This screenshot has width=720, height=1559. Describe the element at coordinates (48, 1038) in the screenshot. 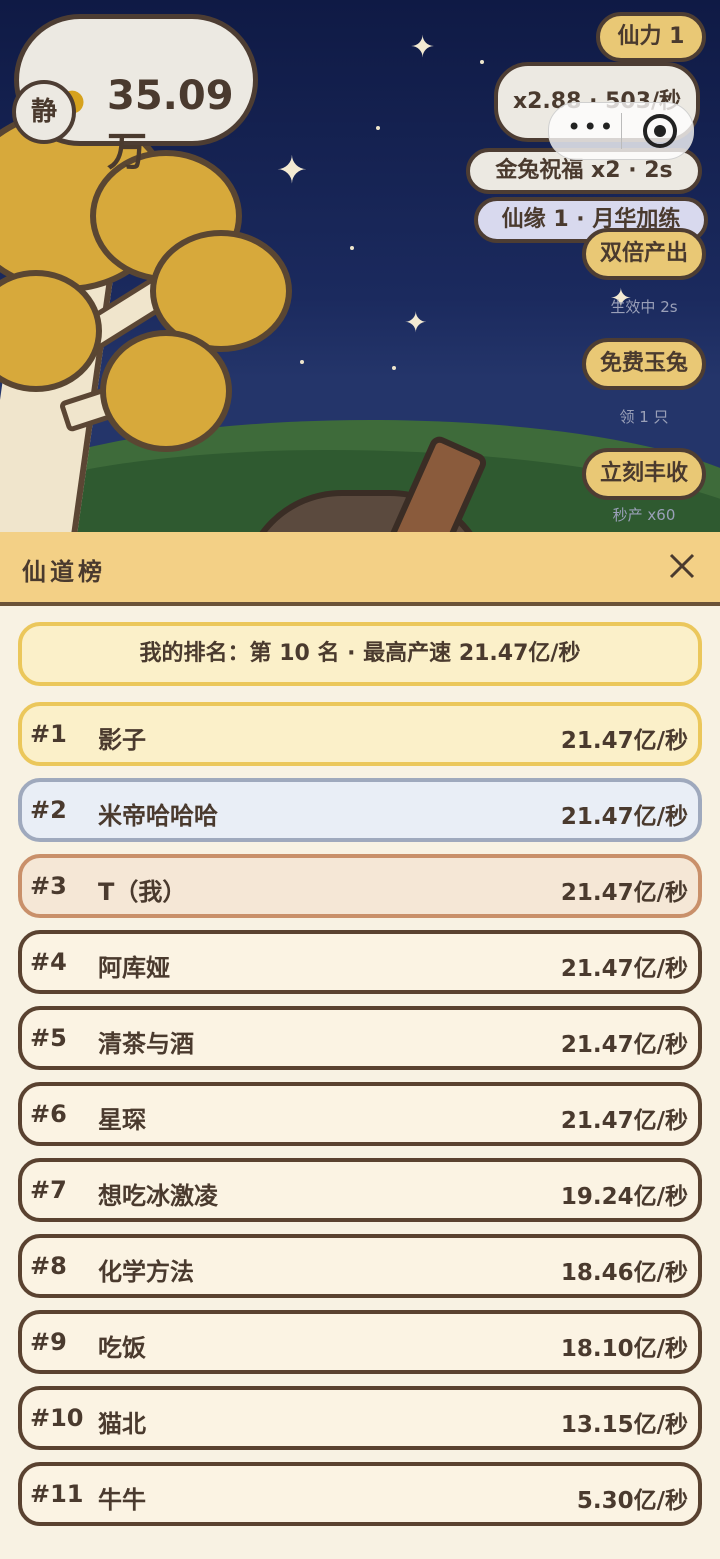

I see `rank-number: #5` at that location.